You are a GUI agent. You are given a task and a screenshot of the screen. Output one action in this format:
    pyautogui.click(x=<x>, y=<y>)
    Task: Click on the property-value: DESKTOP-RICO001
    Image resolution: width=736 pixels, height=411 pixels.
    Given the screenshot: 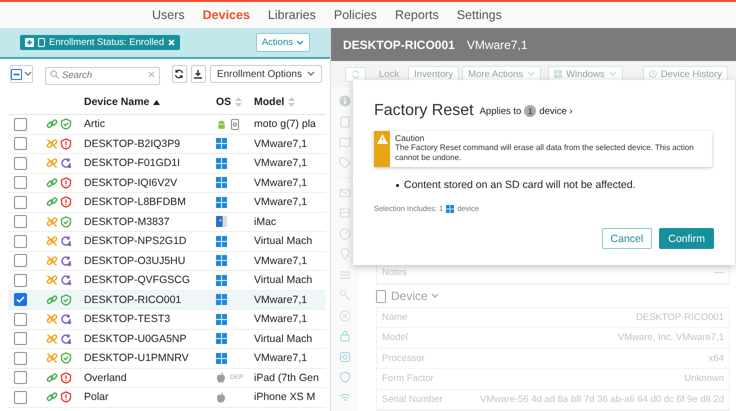 What is the action you would take?
    pyautogui.click(x=680, y=317)
    